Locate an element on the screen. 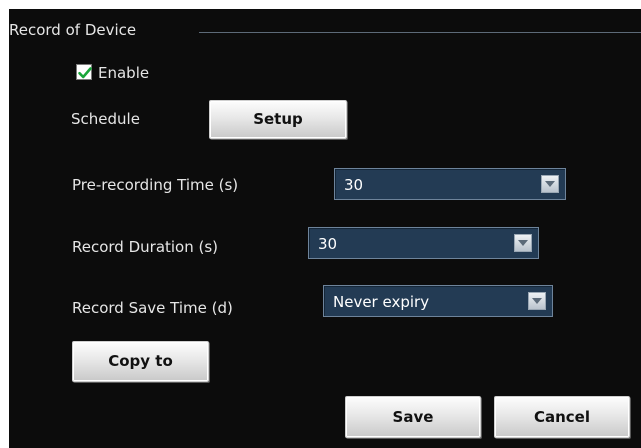 The image size is (641, 448). enable-label: Enable is located at coordinates (124, 73).